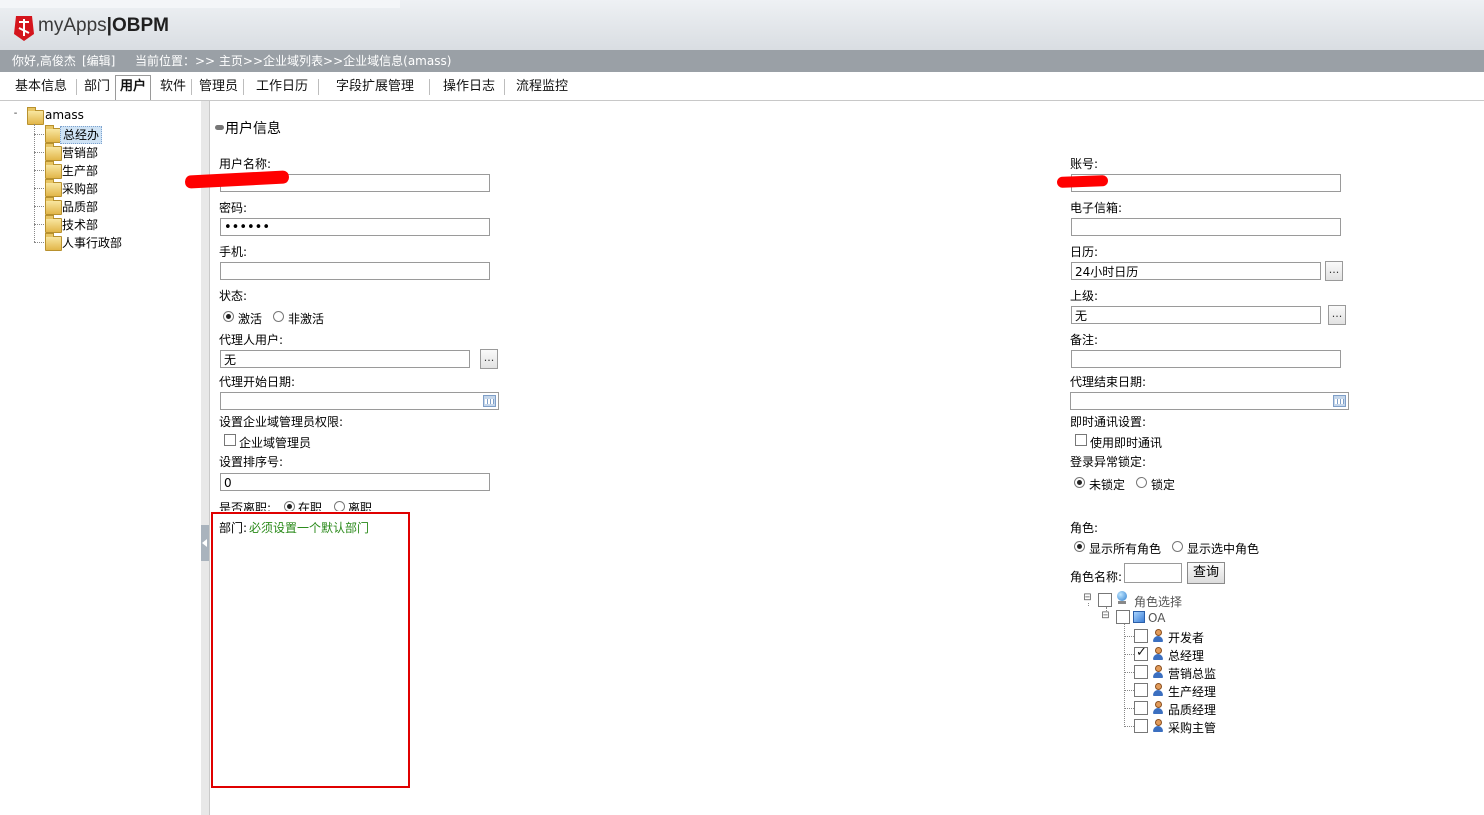  Describe the element at coordinates (251, 340) in the screenshot. I see `proxy-user-label: 代理人用户:` at that location.